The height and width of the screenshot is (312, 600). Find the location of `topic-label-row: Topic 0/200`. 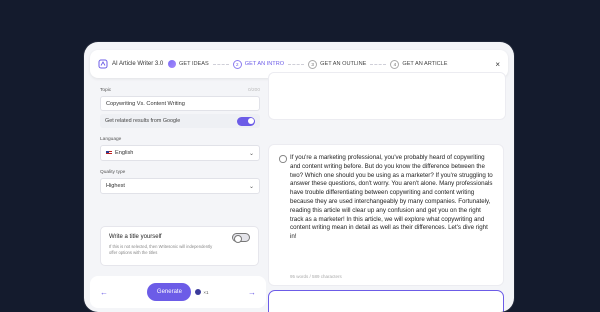

topic-label-row: Topic 0/200 is located at coordinates (180, 90).